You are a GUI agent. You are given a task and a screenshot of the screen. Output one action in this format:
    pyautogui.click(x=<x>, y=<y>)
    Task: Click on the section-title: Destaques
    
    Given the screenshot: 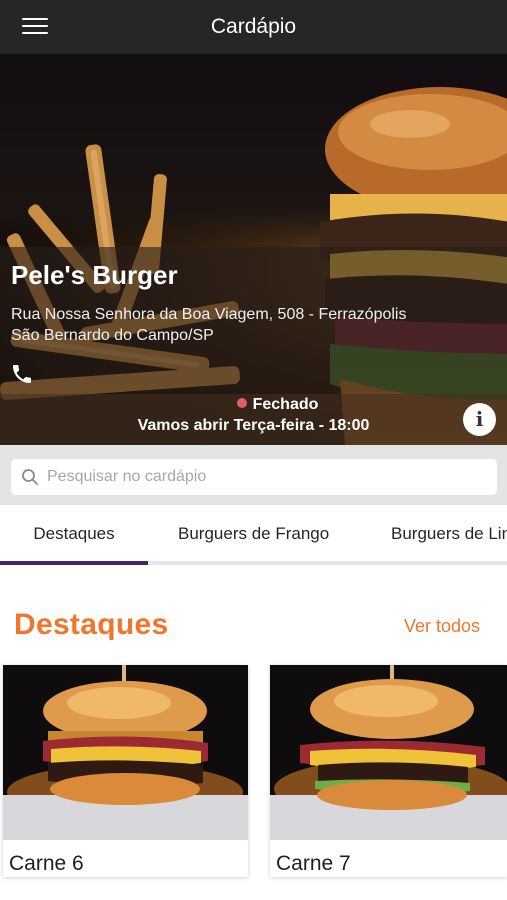 What is the action you would take?
    pyautogui.click(x=91, y=624)
    